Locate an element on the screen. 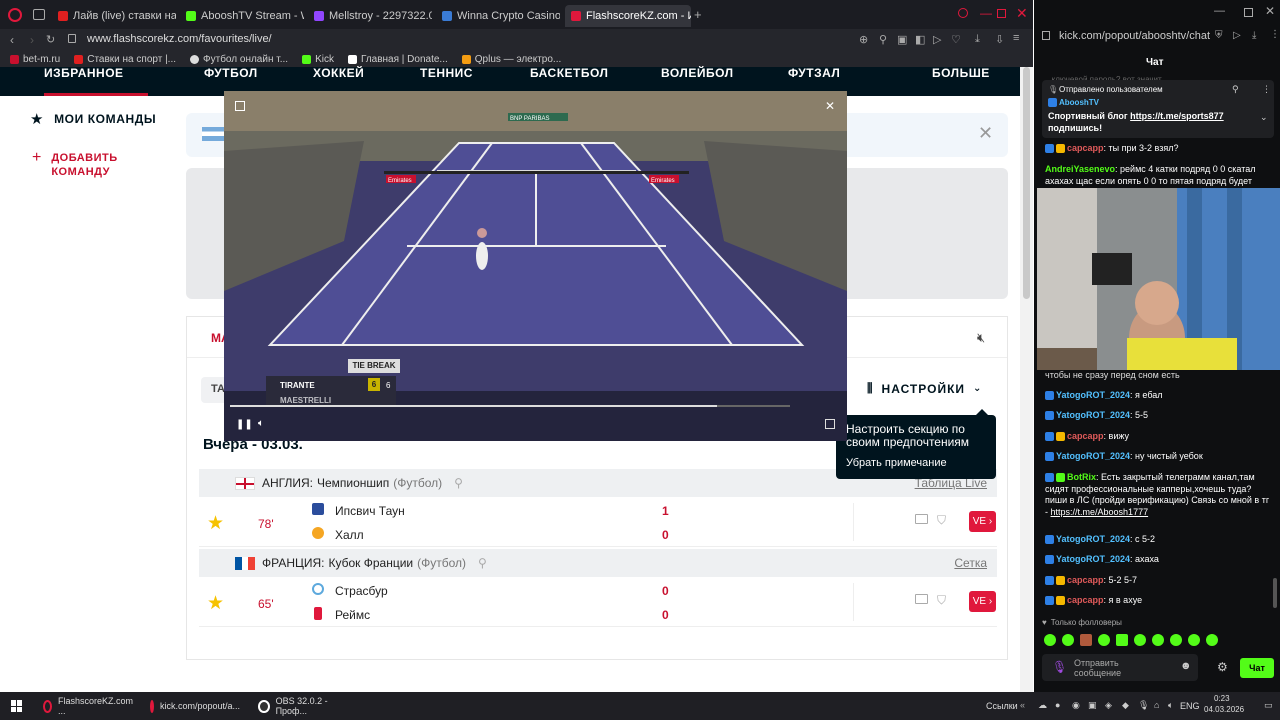 The width and height of the screenshot is (1280, 720). nav-more: БОЛЬШЕ is located at coordinates (961, 73).